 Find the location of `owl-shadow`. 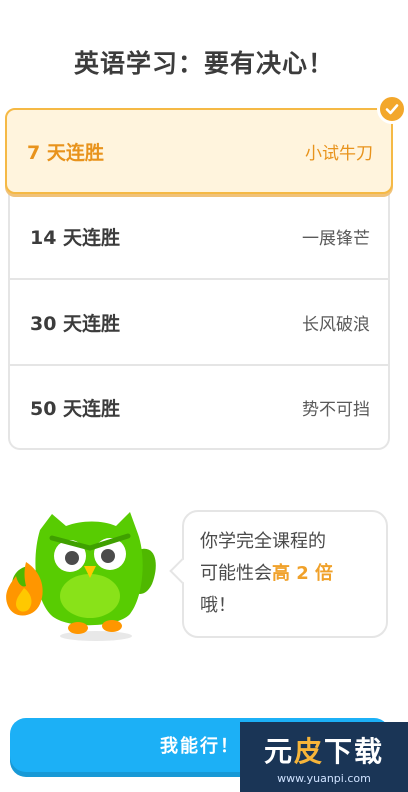

owl-shadow is located at coordinates (96, 636).